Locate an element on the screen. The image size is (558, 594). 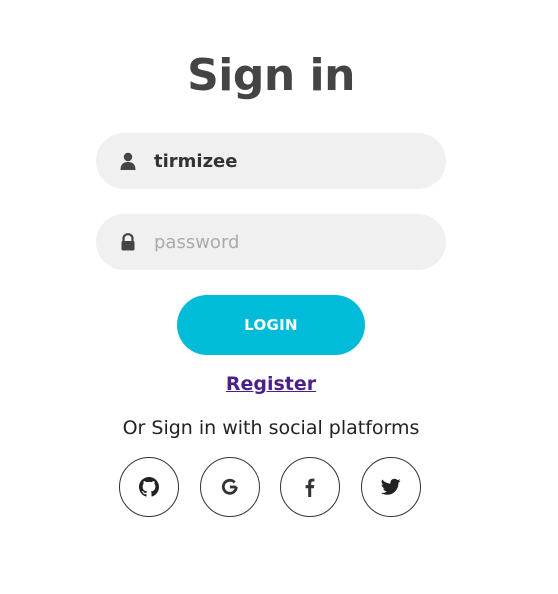
google-icon is located at coordinates (230, 487).